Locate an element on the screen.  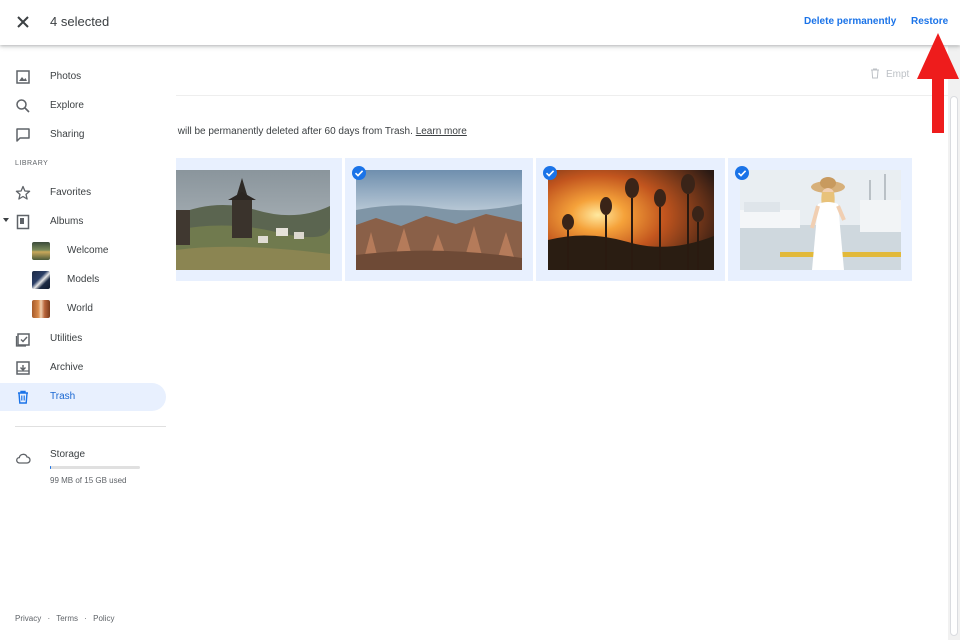
cloud-icon is located at coordinates (23, 458).